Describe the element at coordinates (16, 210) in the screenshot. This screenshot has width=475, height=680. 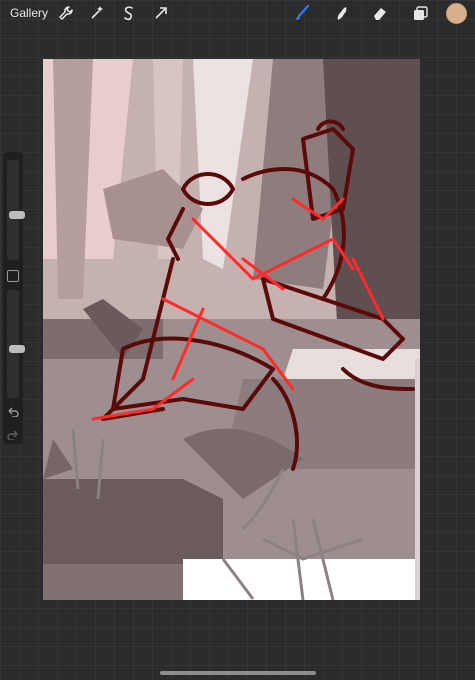
I see `brush-size-slider` at that location.